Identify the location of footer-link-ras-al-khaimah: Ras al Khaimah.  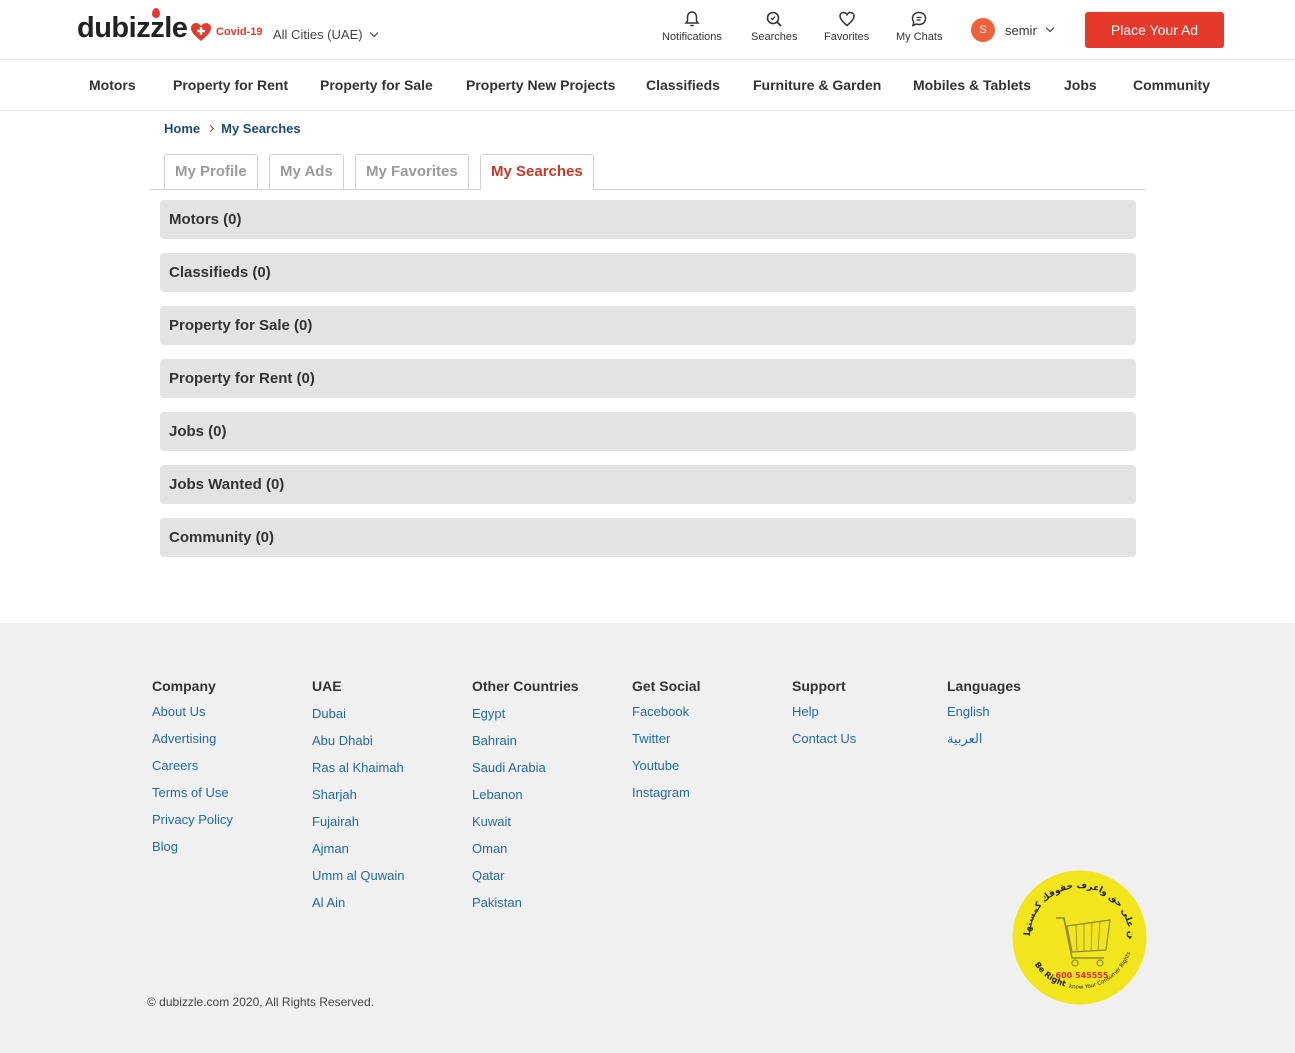
(358, 772).